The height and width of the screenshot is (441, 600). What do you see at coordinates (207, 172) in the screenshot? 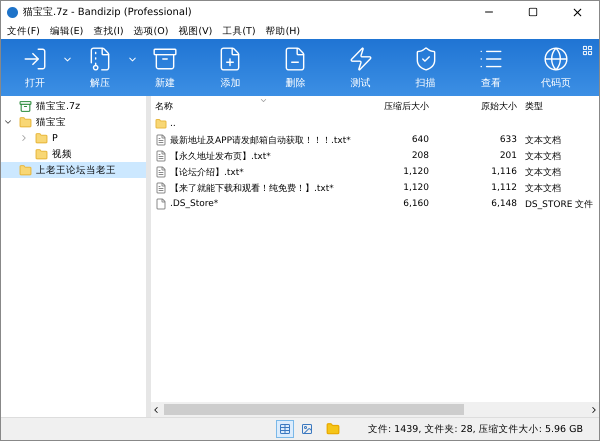
I see `file-name: 【论坛介绍】.txt*` at bounding box center [207, 172].